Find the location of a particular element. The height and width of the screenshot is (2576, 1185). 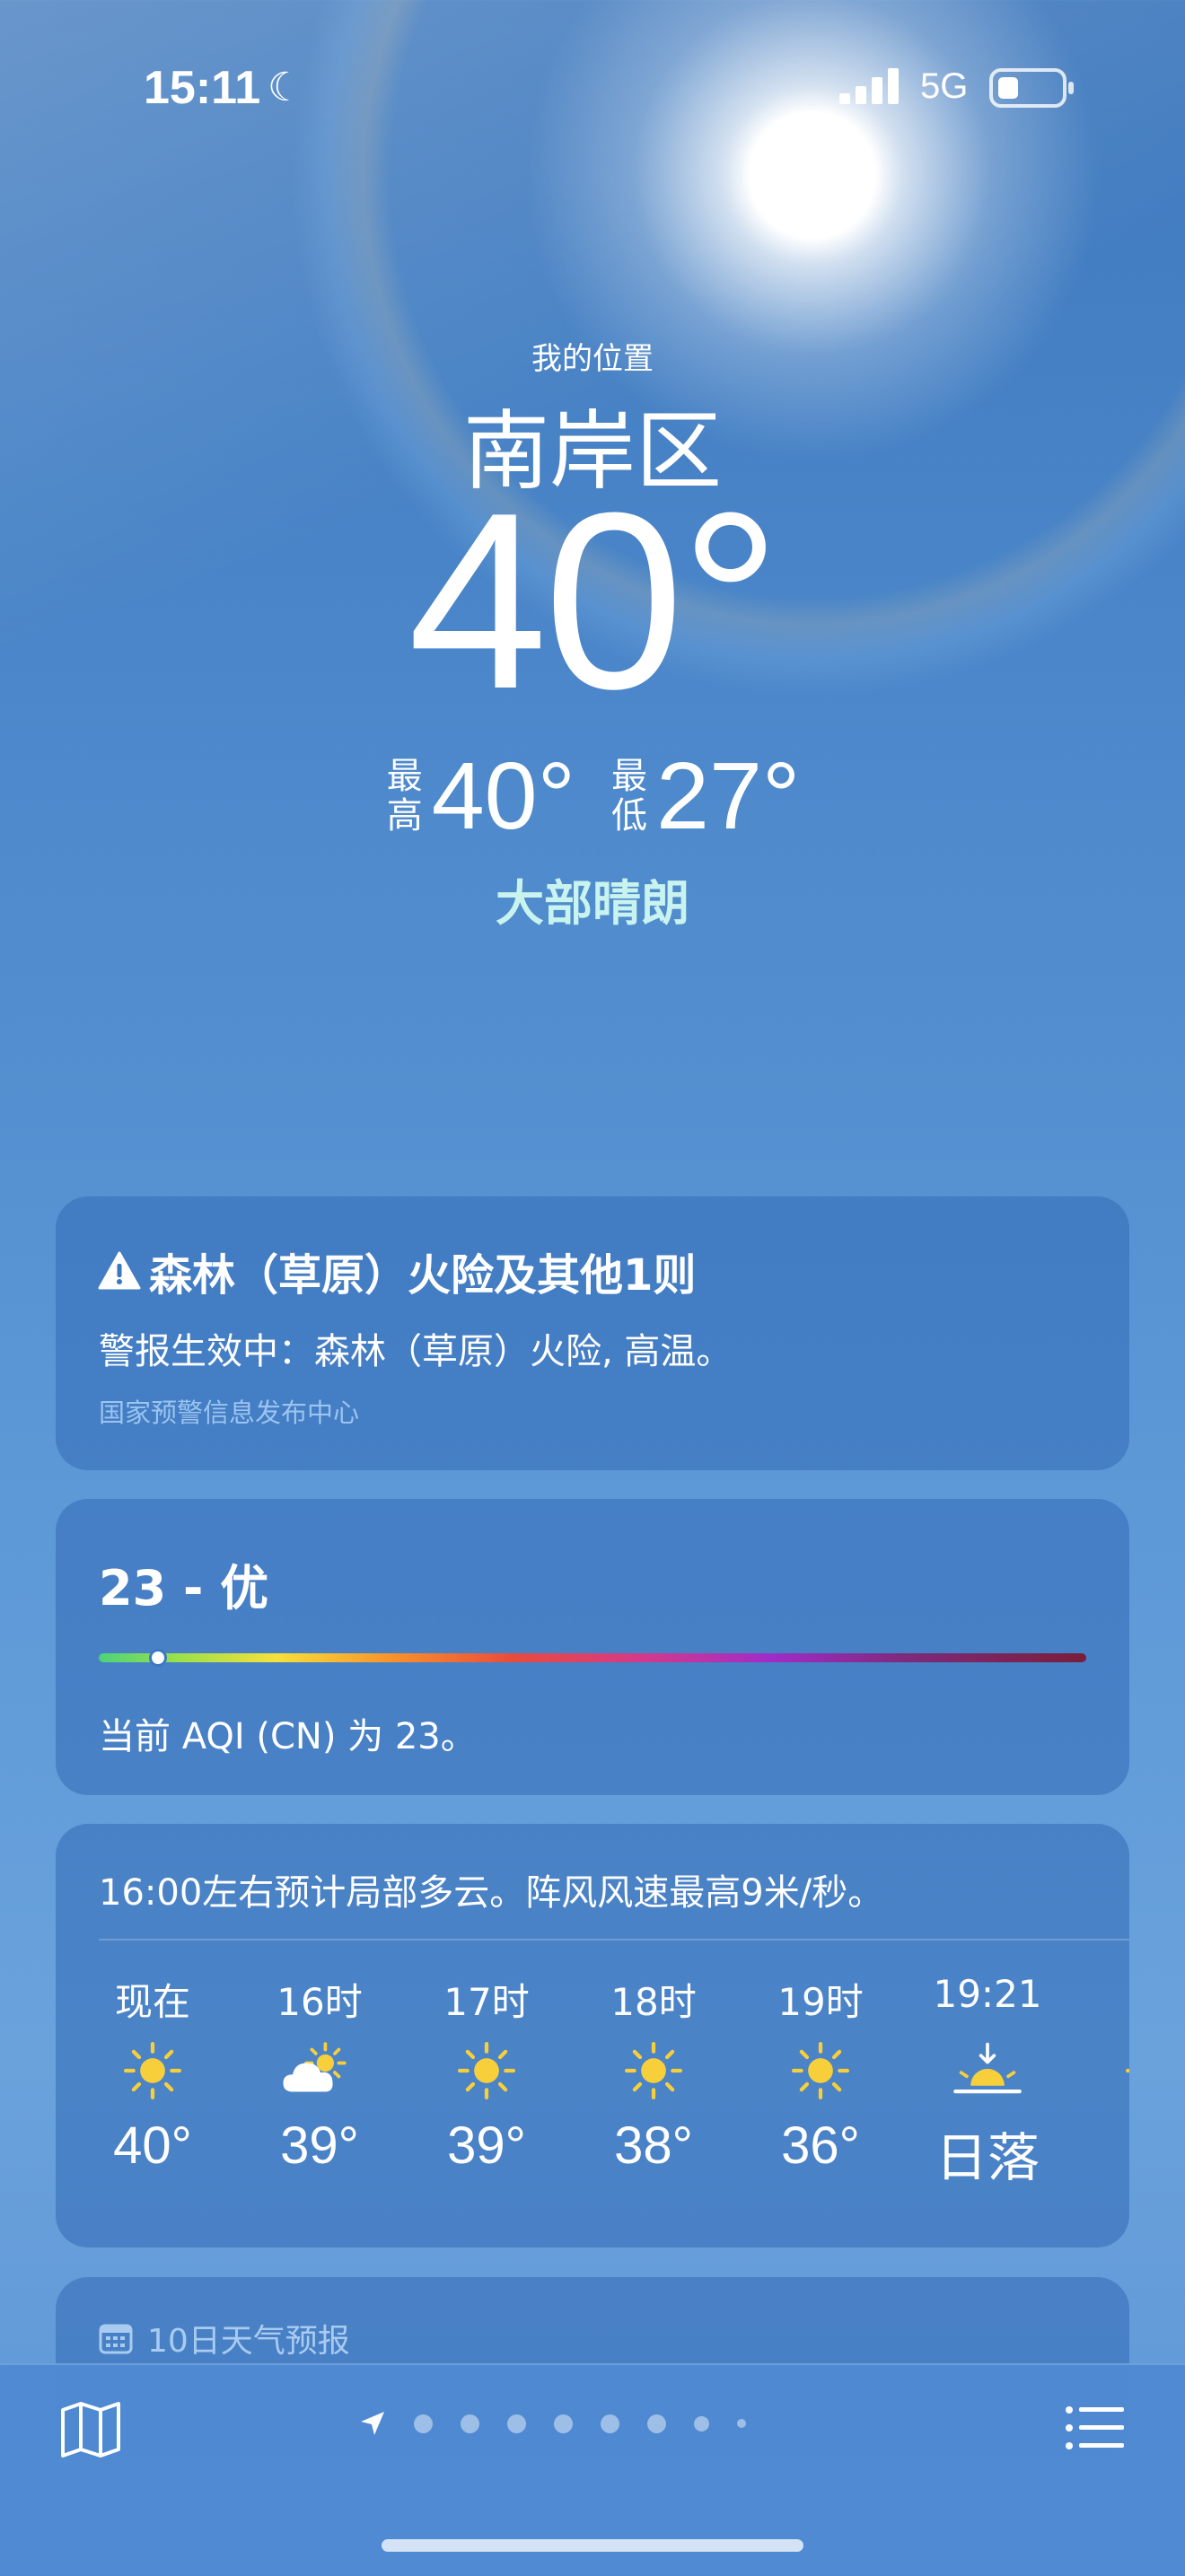

sunset-icon is located at coordinates (987, 2071).